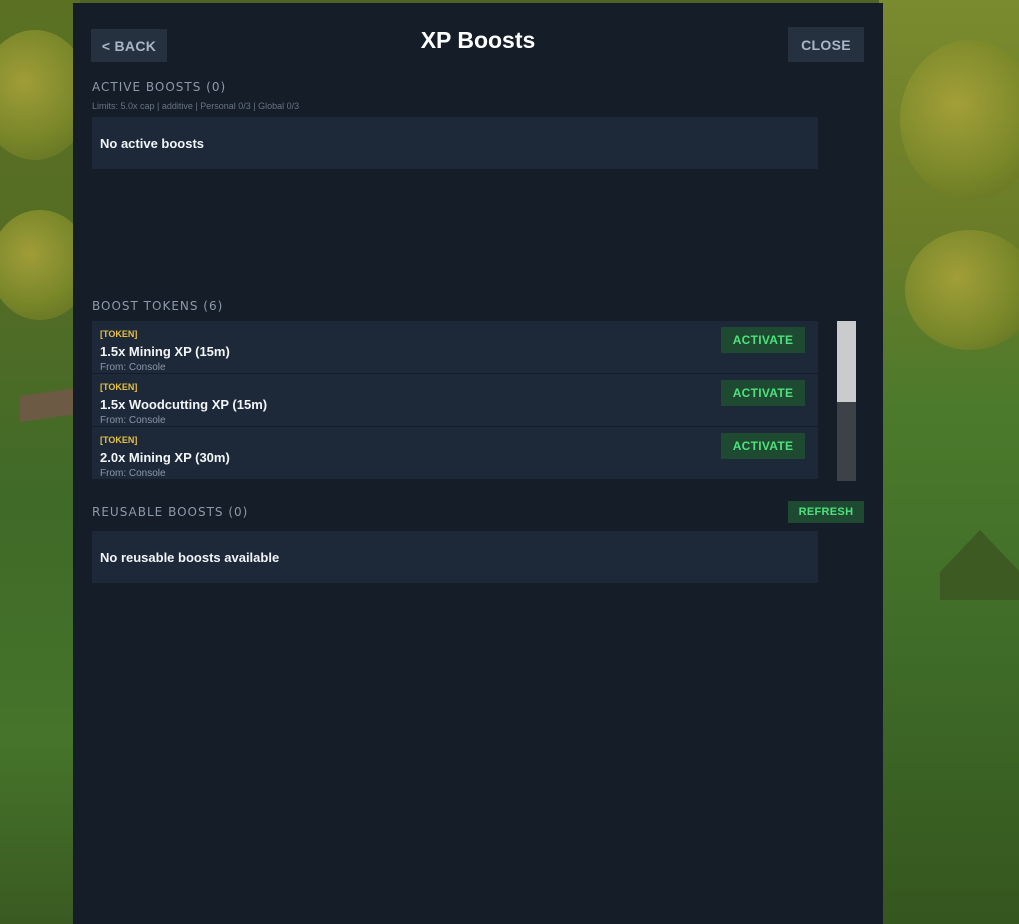  What do you see at coordinates (455, 143) in the screenshot?
I see `active-boosts-empty: No active boosts` at bounding box center [455, 143].